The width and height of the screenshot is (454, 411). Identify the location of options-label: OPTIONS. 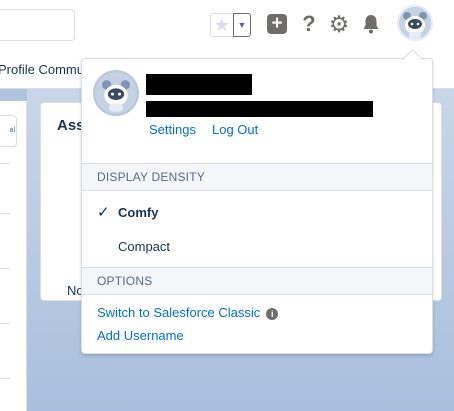
(125, 281).